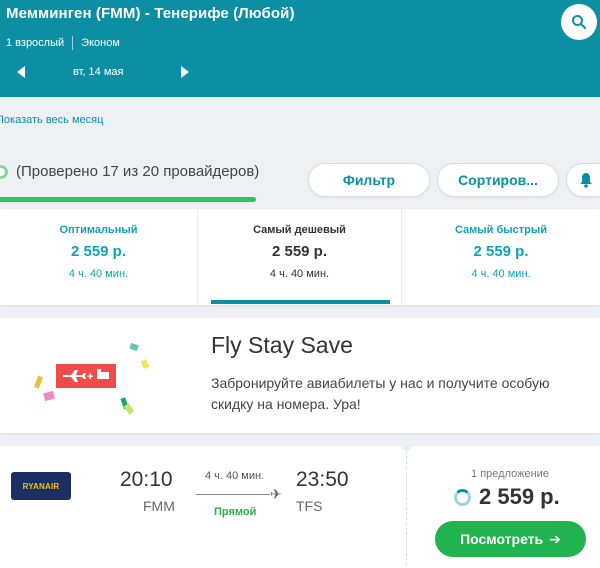 This screenshot has width=600, height=568. I want to click on tab-title: Оптимальный, so click(98, 230).